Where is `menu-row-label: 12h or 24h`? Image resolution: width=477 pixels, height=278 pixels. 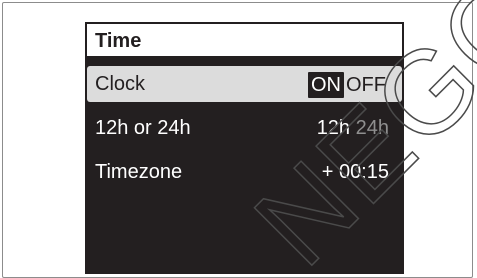 menu-row-label: 12h or 24h is located at coordinates (143, 128).